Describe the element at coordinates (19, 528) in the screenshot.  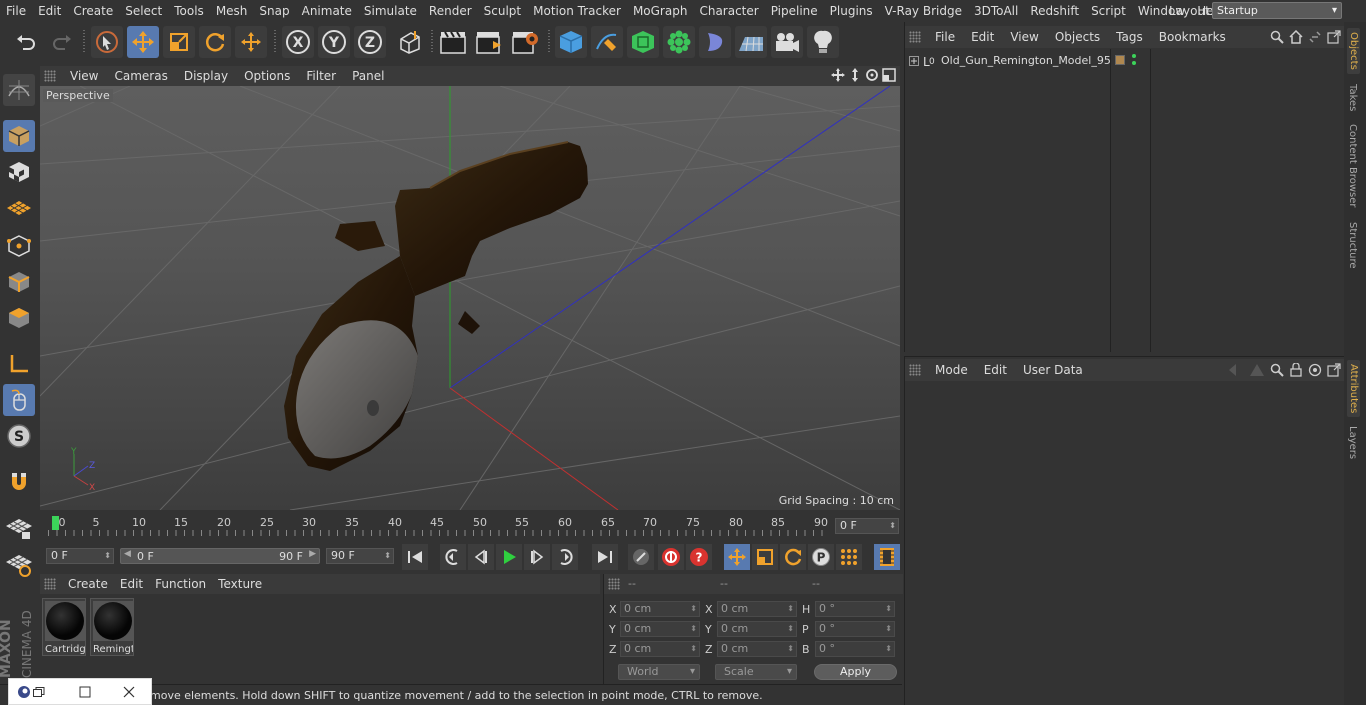
I see `workplane-lock-icon` at that location.